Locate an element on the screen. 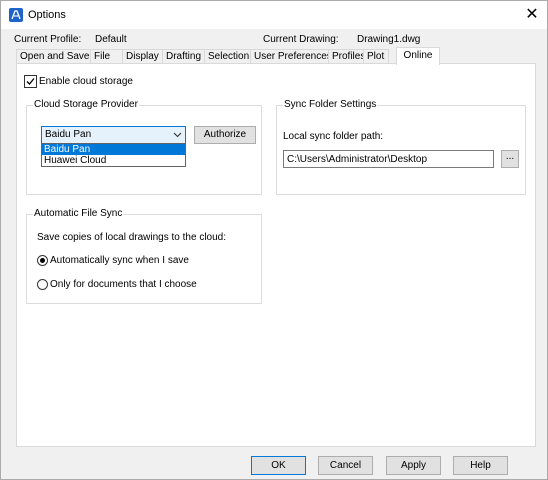 Image resolution: width=548 pixels, height=480 pixels. tab-user-preferences: User Preferences is located at coordinates (291, 56).